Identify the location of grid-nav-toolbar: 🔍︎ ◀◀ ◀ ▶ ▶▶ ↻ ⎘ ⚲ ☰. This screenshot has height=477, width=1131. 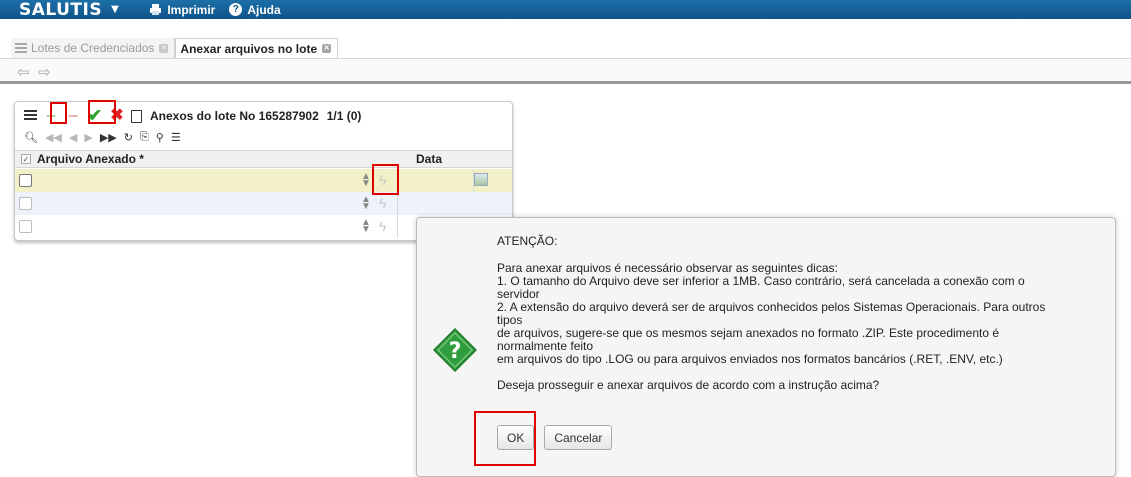
(106, 137).